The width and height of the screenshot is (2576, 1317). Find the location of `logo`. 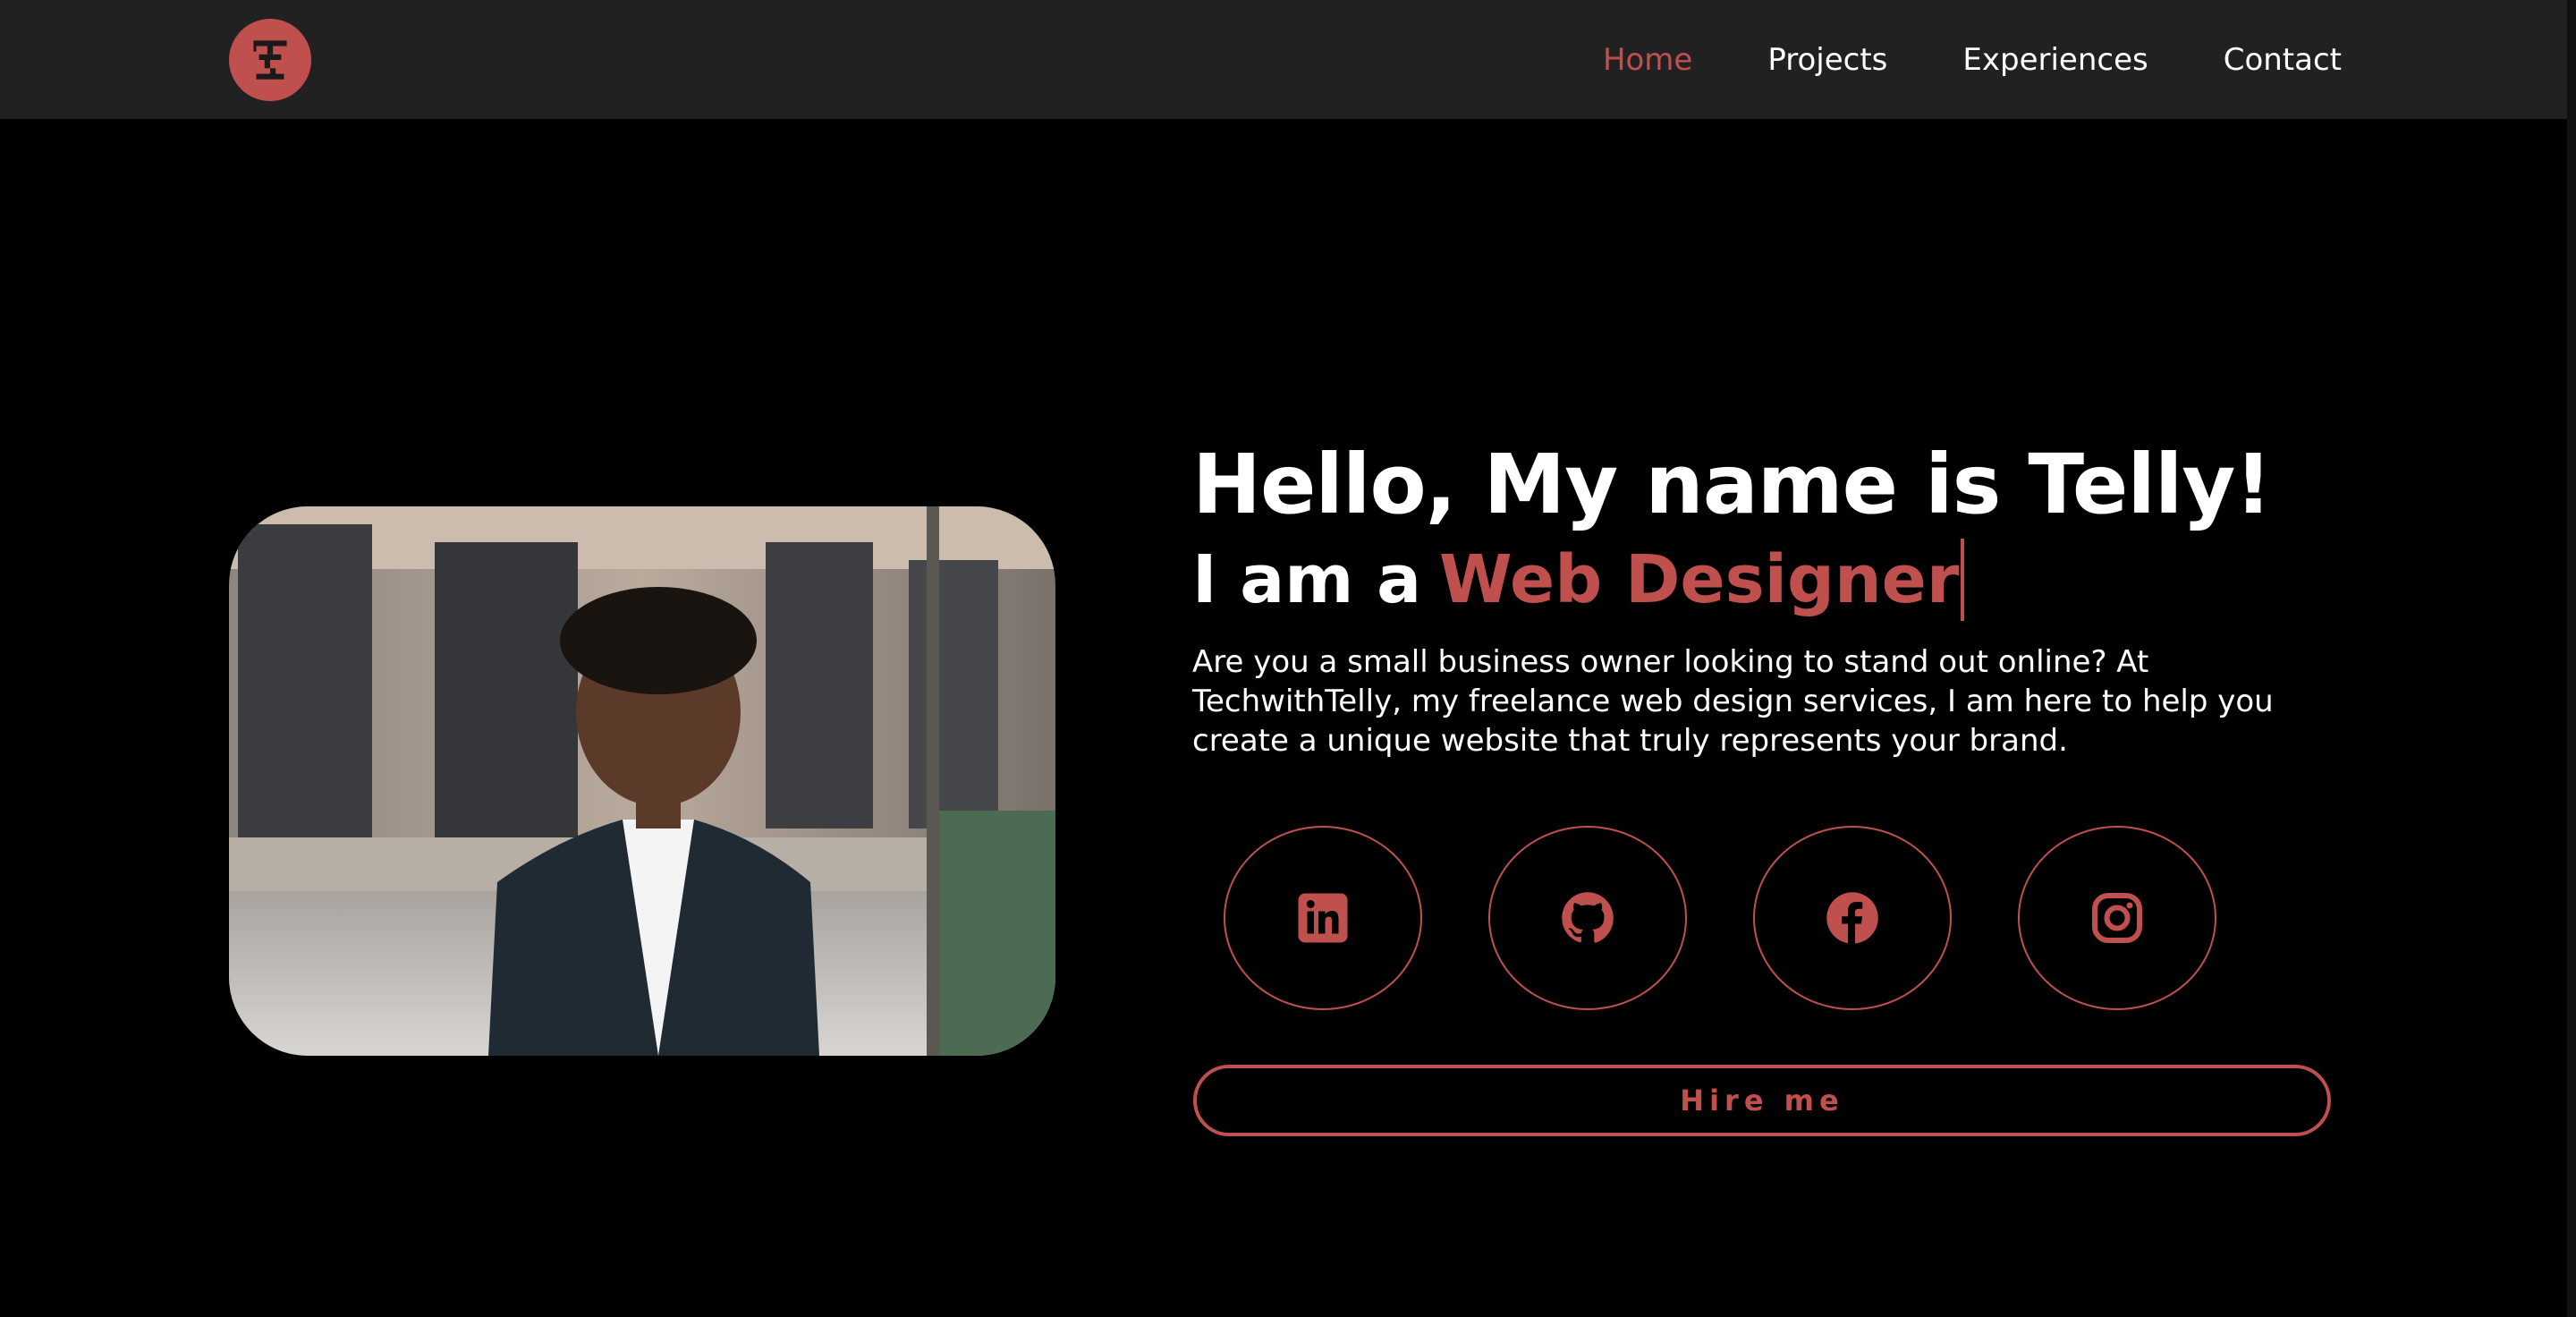

logo is located at coordinates (270, 60).